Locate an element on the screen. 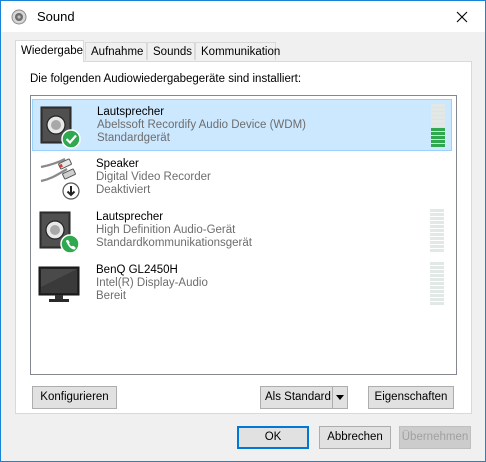  device-status: Deaktiviert is located at coordinates (123, 190).